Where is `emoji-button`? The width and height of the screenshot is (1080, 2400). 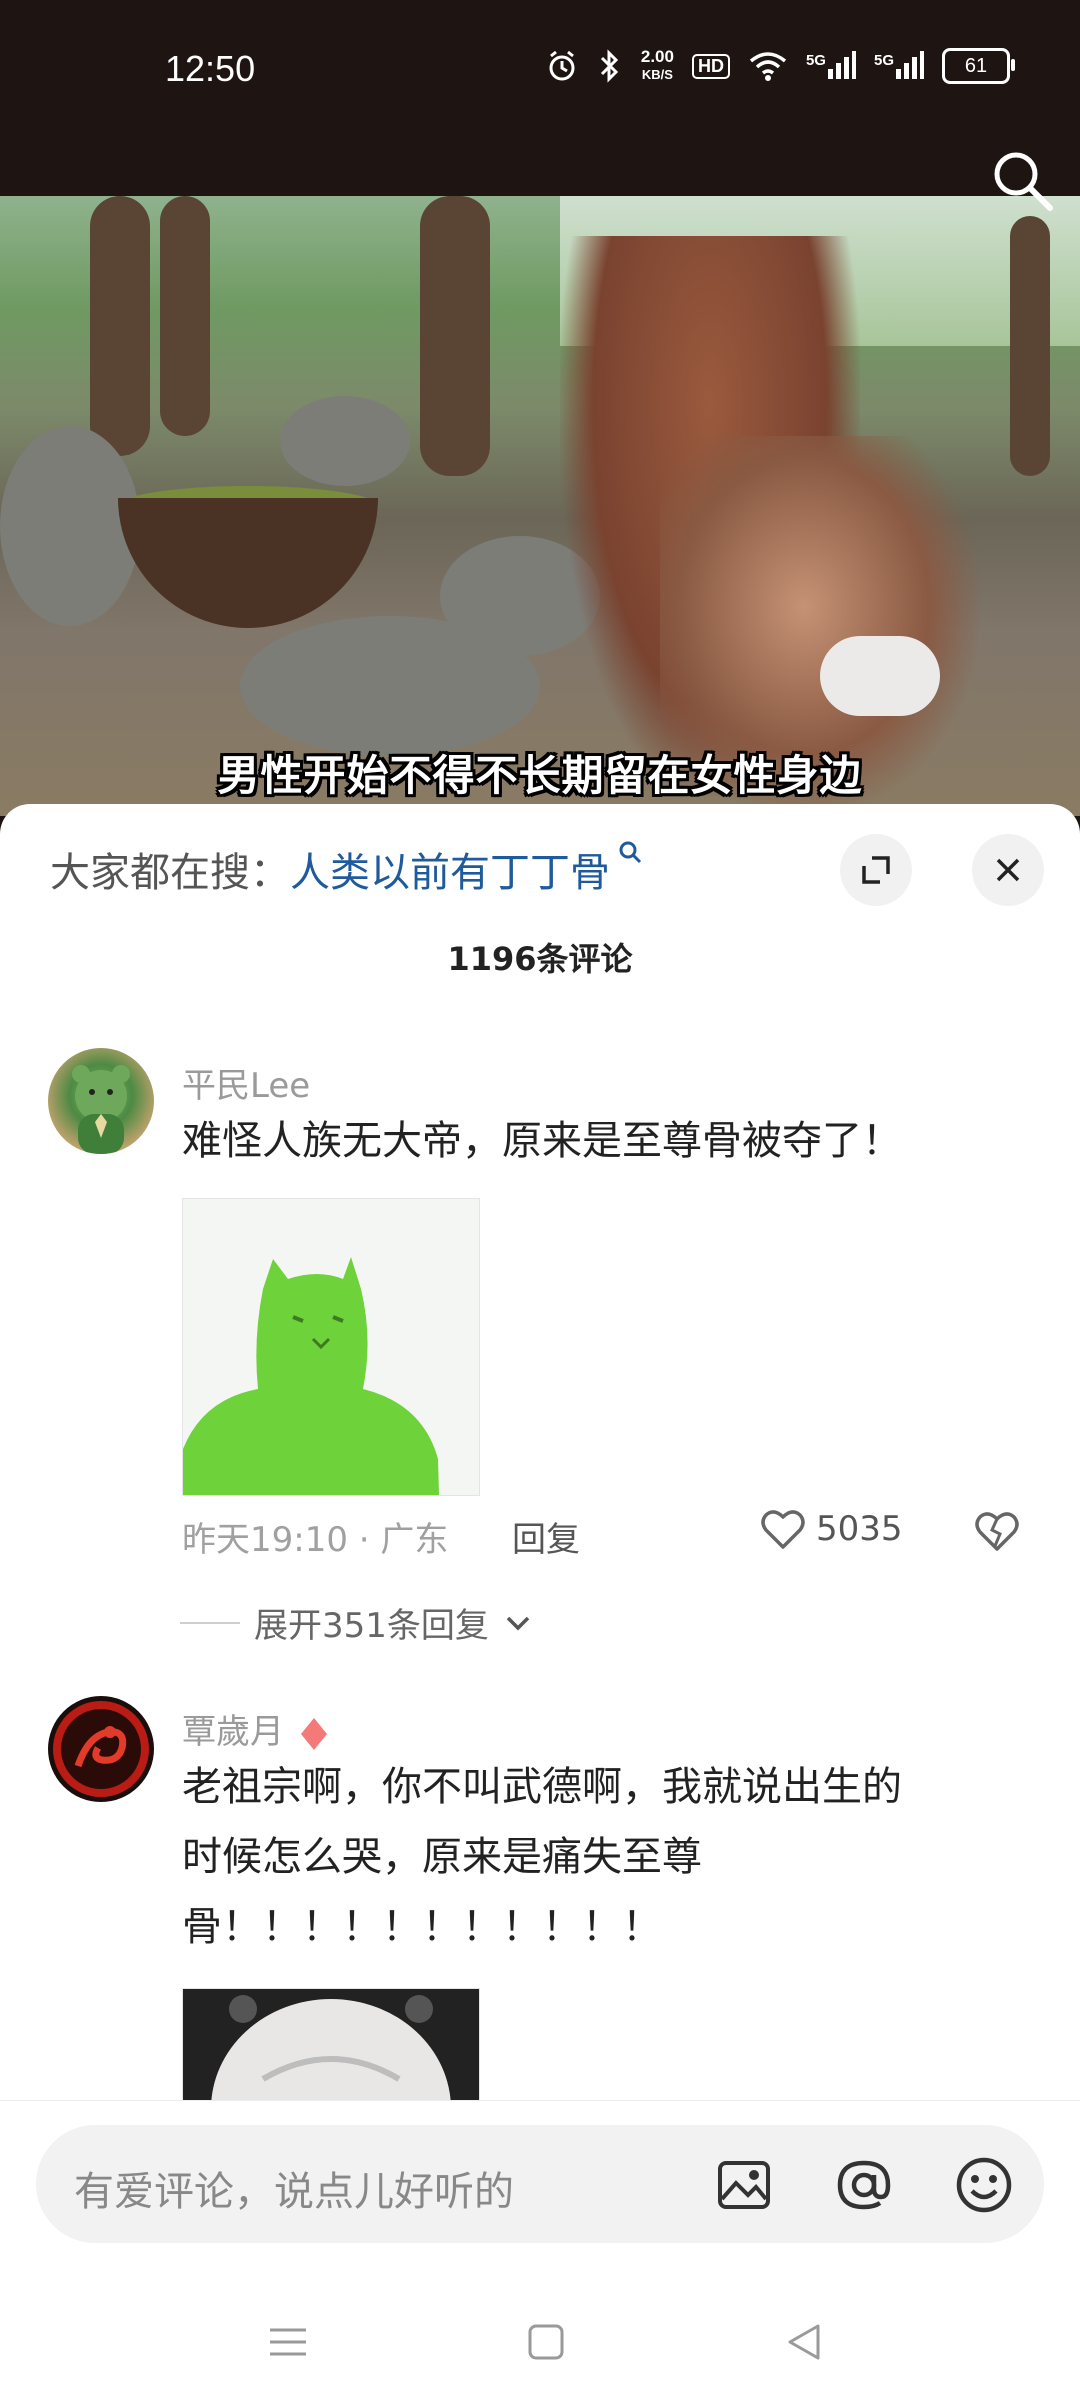
emoji-button is located at coordinates (984, 2185).